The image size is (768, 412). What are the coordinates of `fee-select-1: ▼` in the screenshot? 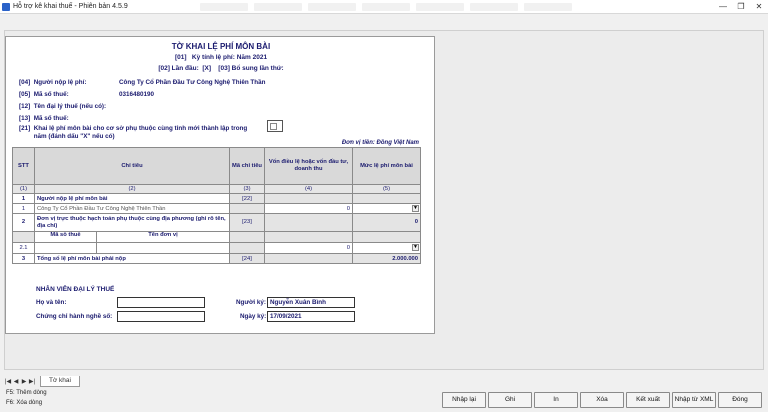 It's located at (386, 208).